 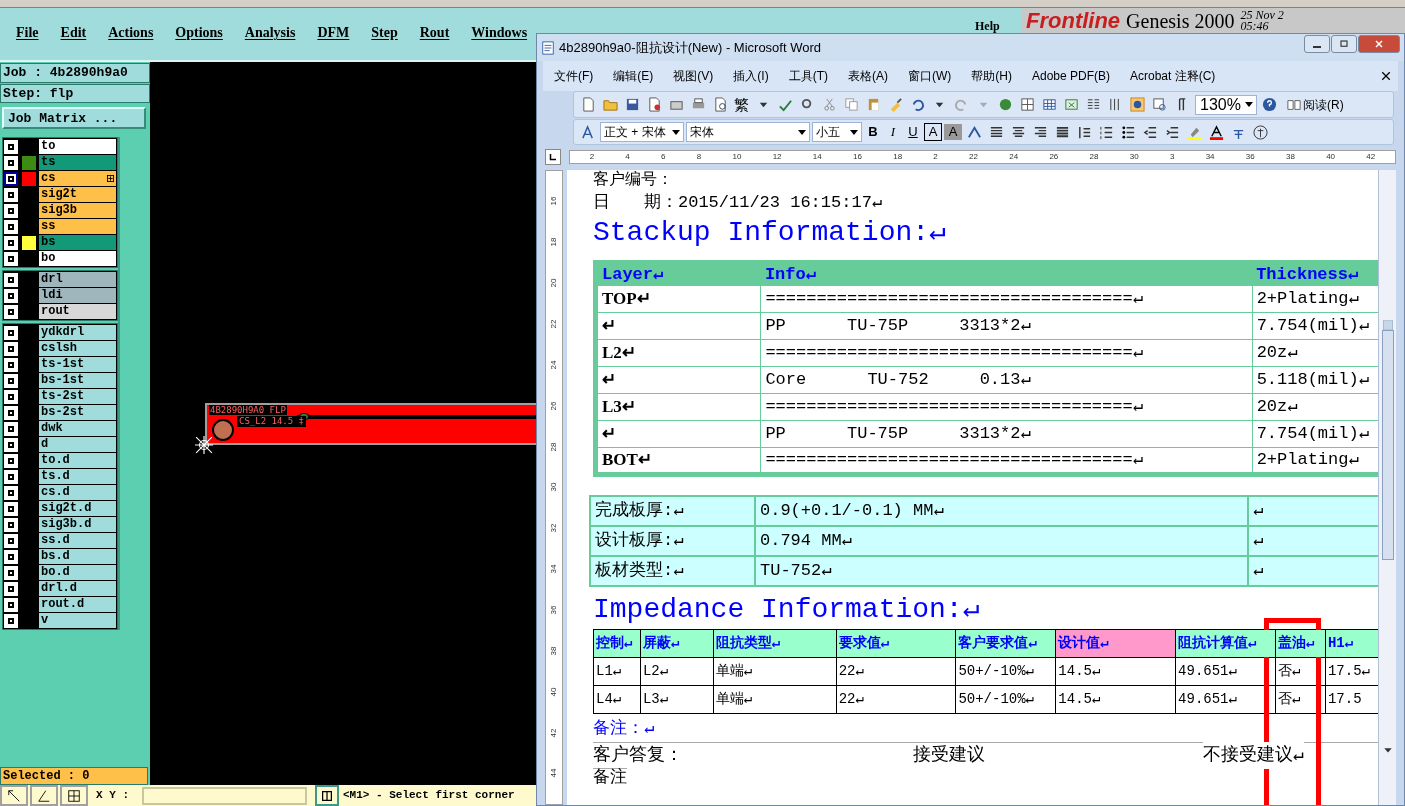 What do you see at coordinates (953, 132) in the screenshot?
I see `character-shading-button: A` at bounding box center [953, 132].